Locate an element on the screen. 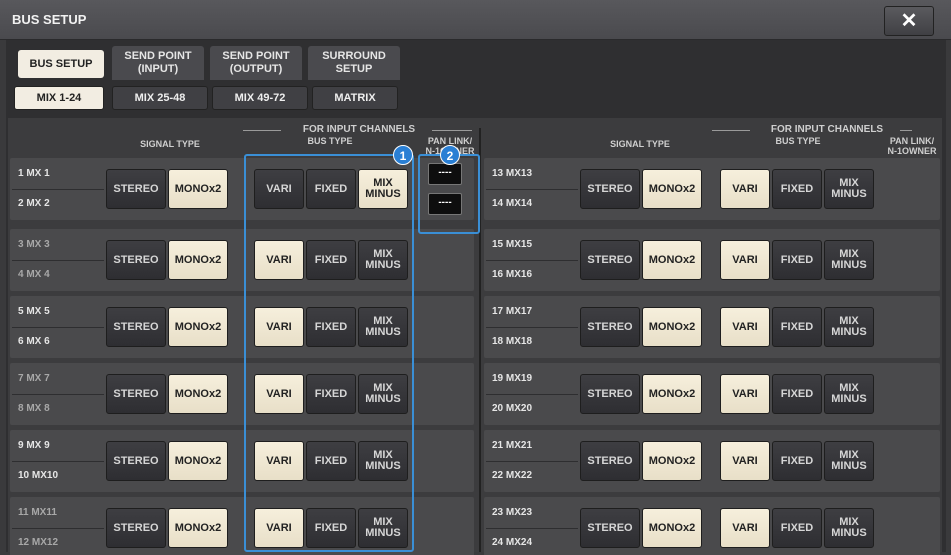 The height and width of the screenshot is (555, 951). channel-label-b: 12 MX12 is located at coordinates (38, 542).